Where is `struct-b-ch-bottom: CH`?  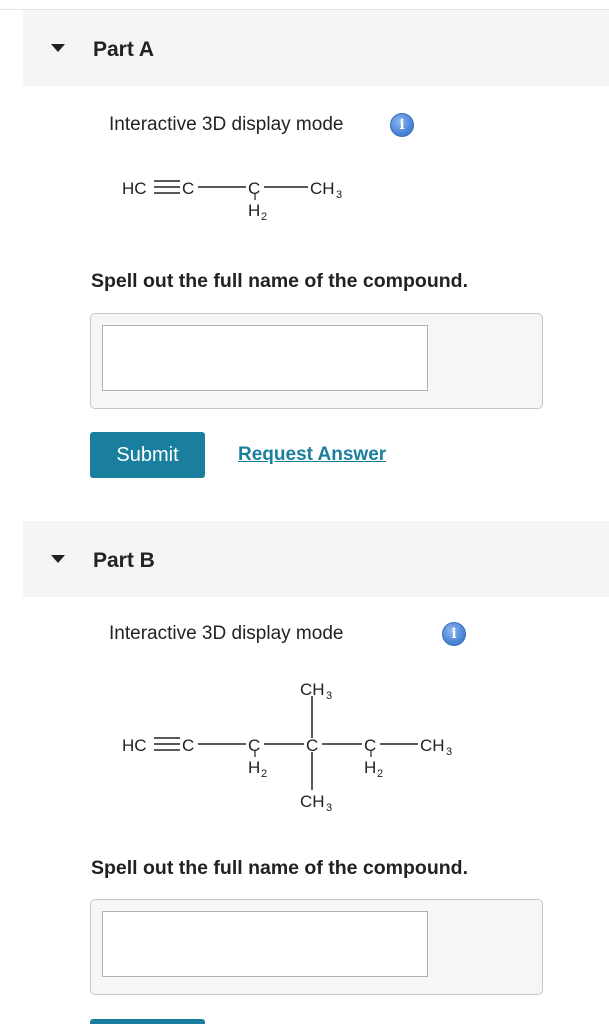
struct-b-ch-bottom: CH is located at coordinates (312, 801).